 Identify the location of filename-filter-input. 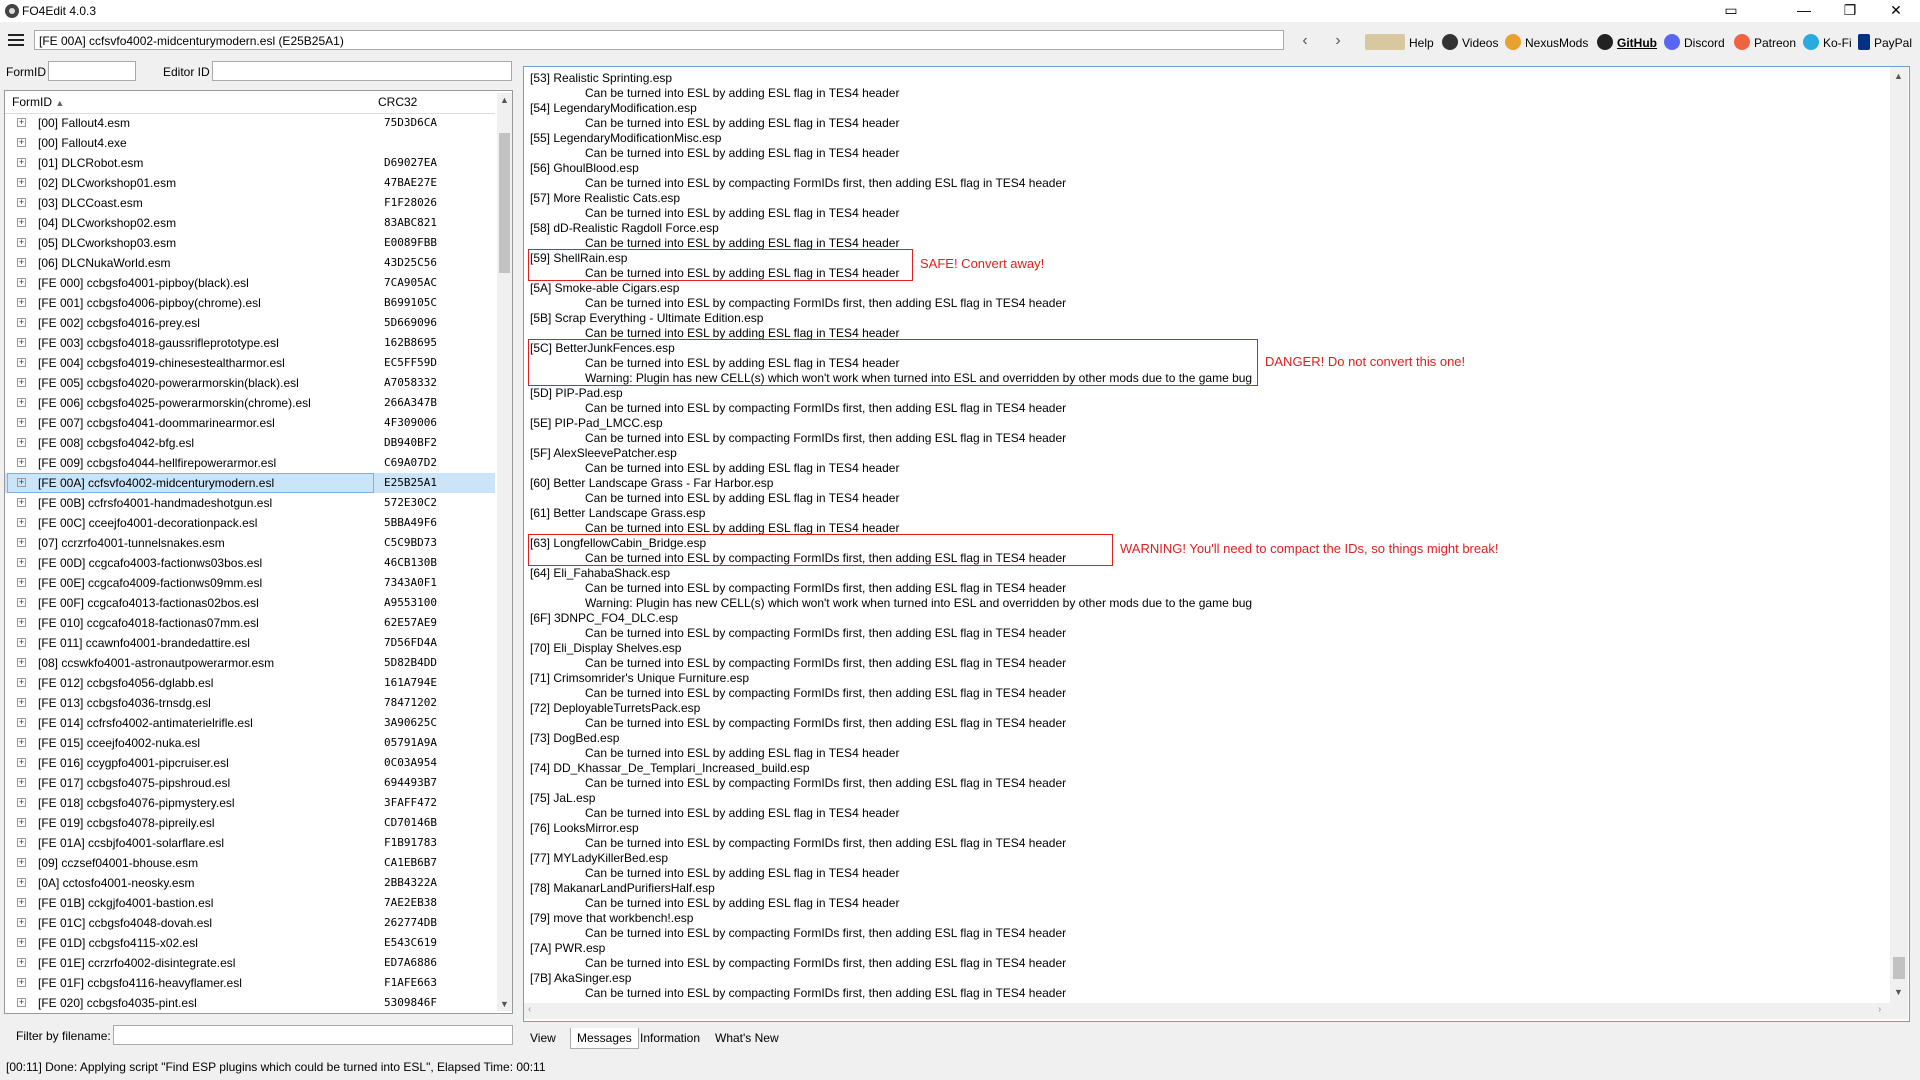
(313, 1035).